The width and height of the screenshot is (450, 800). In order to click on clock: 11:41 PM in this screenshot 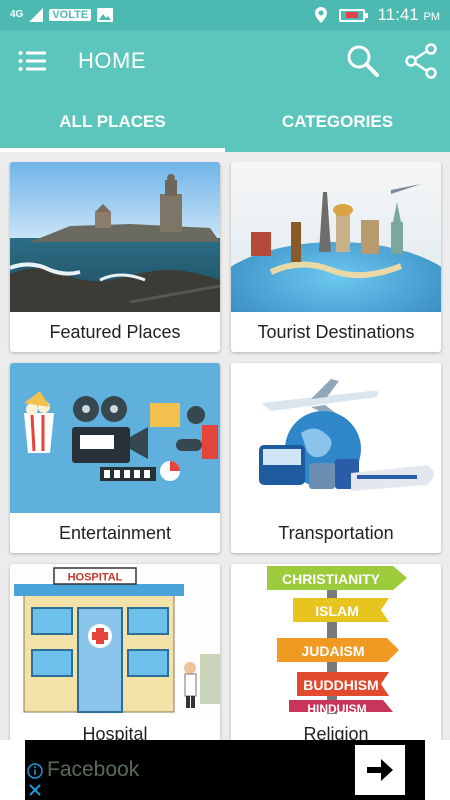, I will do `click(408, 14)`.